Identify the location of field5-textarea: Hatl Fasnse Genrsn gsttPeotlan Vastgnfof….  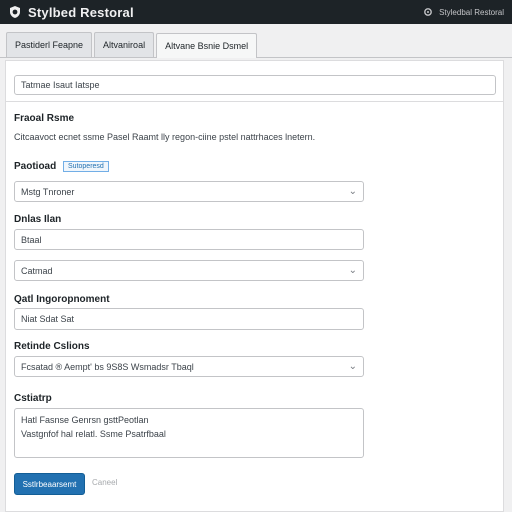
(189, 433).